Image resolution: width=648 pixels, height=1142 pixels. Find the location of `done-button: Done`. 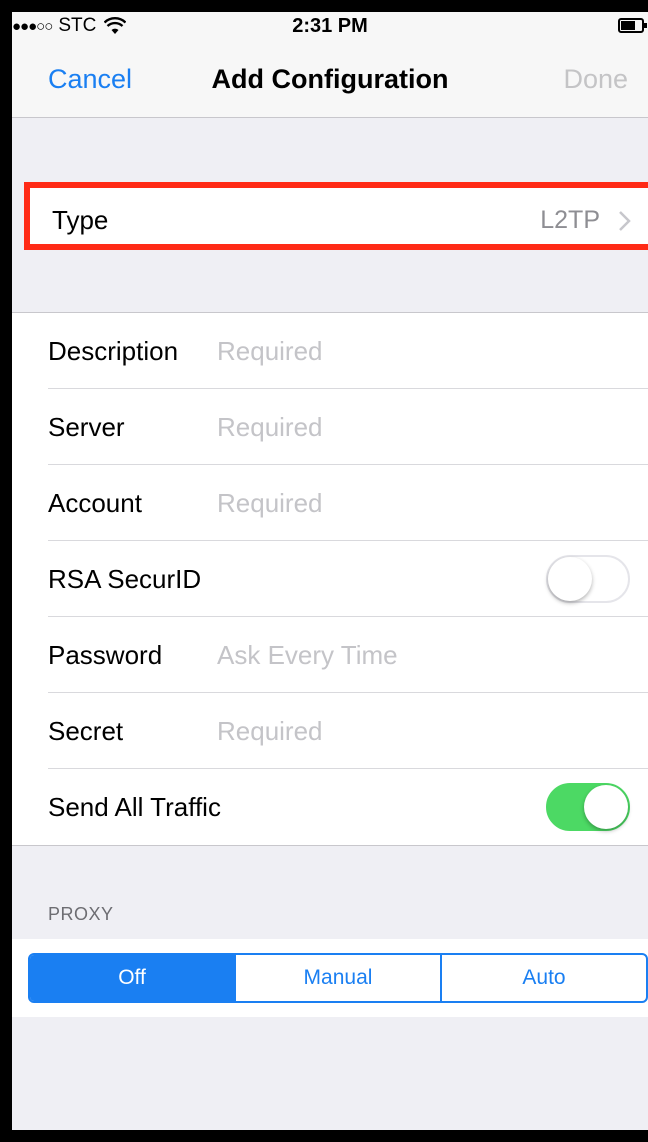

done-button: Done is located at coordinates (595, 79).